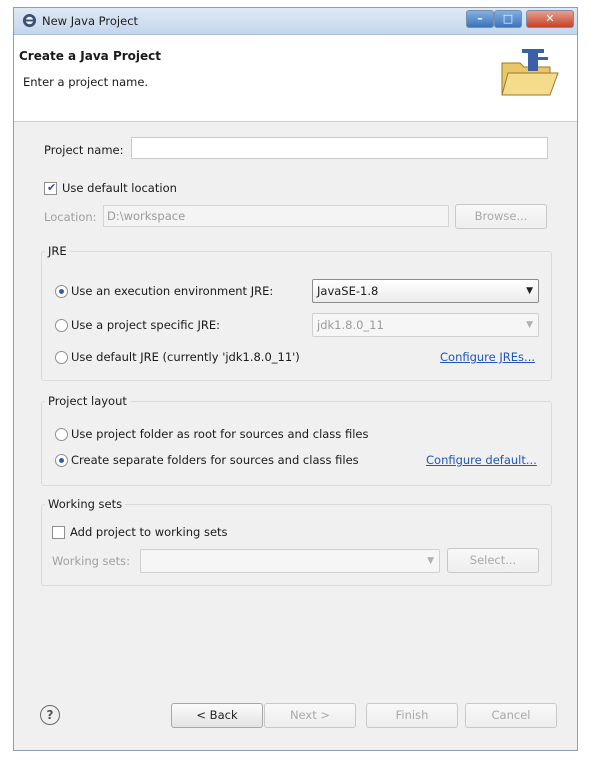 Image resolution: width=589 pixels, height=760 pixels. I want to click on maximize-button: □, so click(508, 19).